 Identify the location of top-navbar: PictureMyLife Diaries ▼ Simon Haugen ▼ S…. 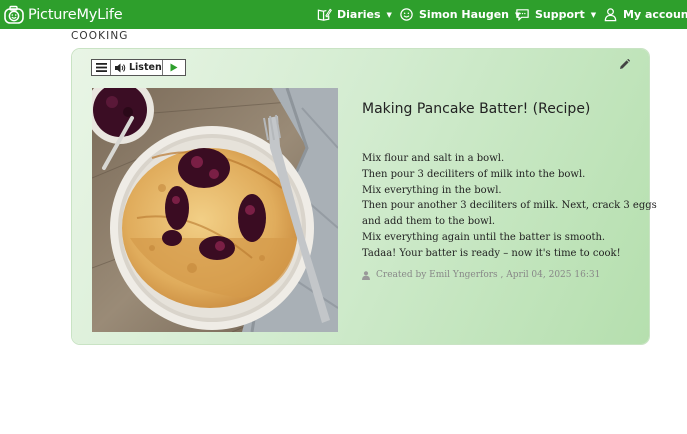
(343, 14).